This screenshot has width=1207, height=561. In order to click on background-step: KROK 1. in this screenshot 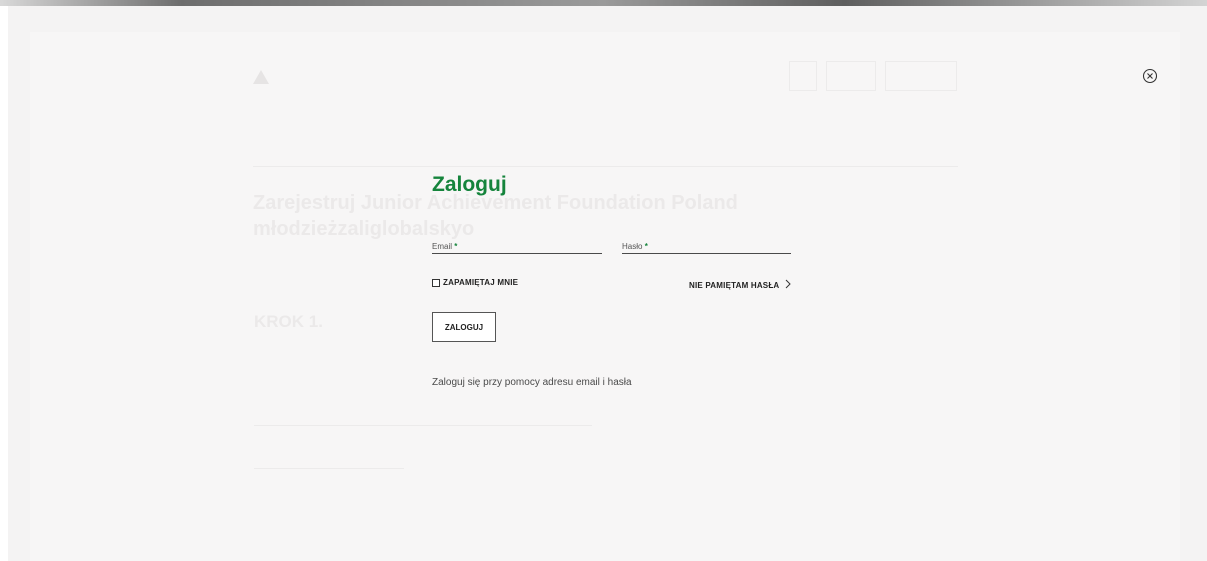, I will do `click(288, 321)`.